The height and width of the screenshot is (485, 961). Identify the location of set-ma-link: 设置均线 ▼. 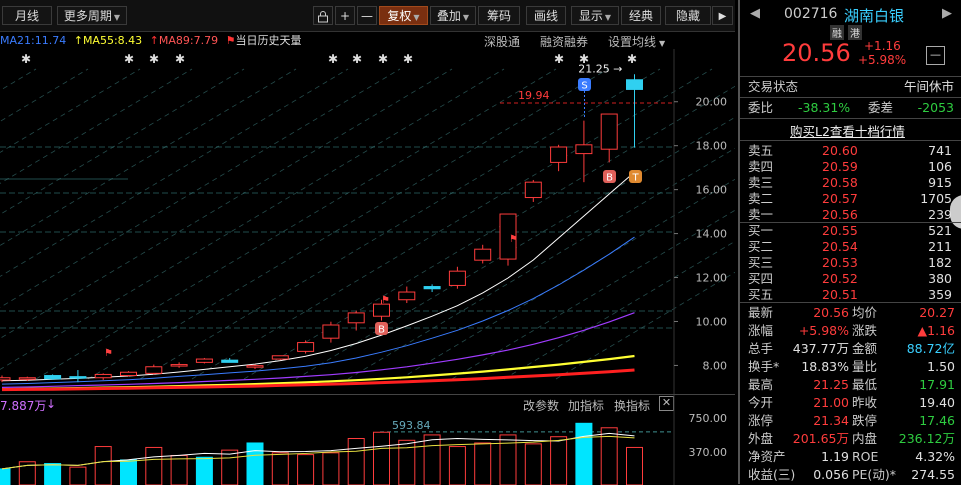
(636, 41).